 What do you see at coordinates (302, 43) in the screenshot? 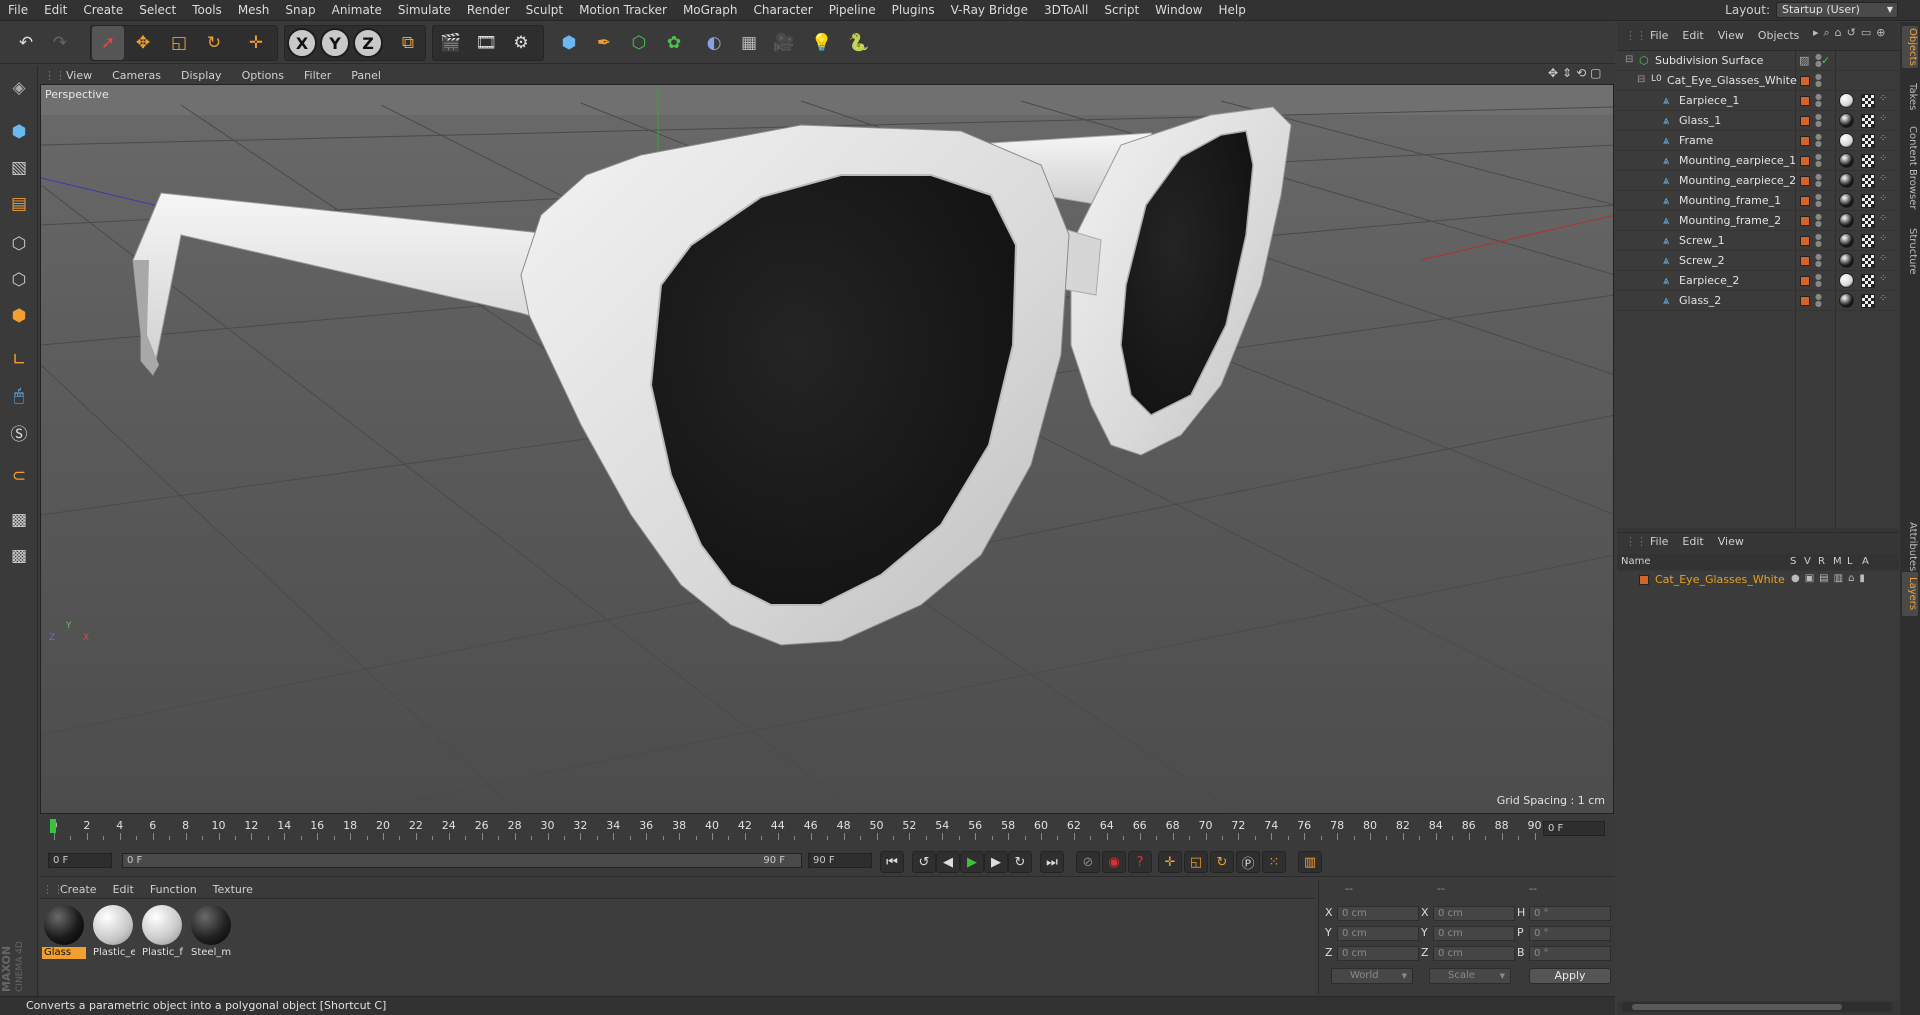
I see `x-axis-lock: X` at bounding box center [302, 43].